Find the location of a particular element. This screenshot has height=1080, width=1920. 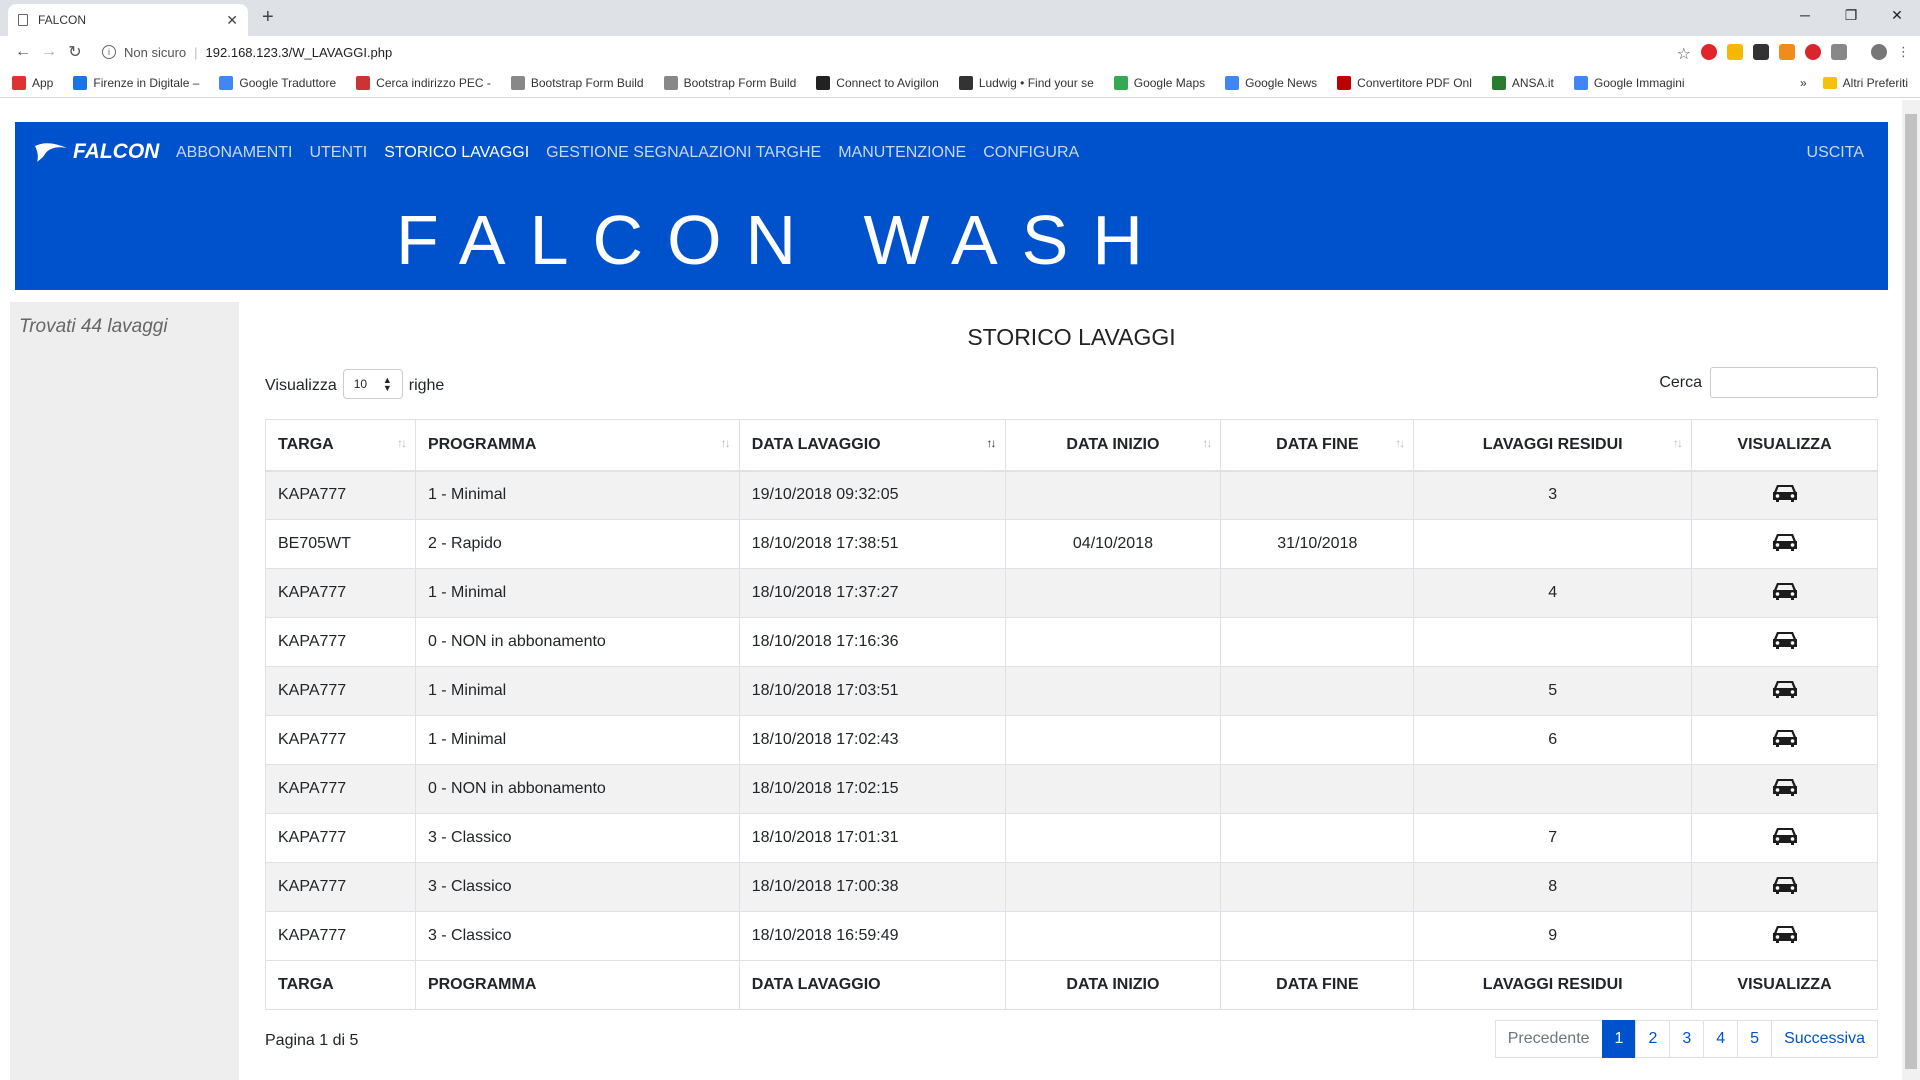

previous-button: Precedente is located at coordinates (1548, 1039).